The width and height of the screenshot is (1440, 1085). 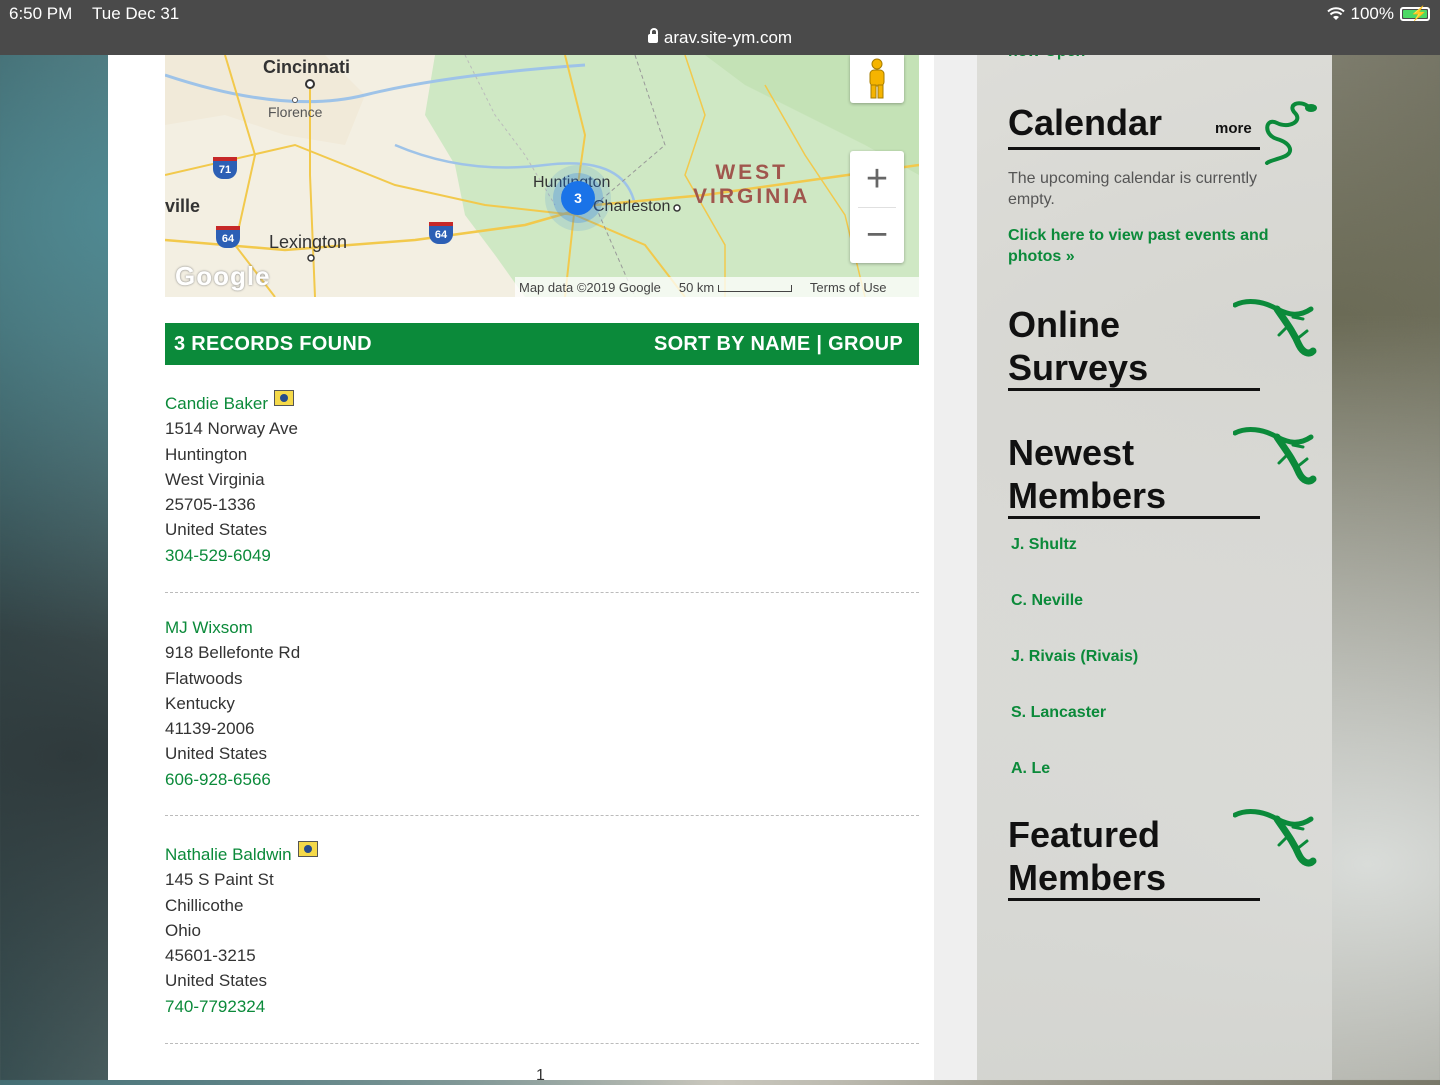 What do you see at coordinates (540, 1076) in the screenshot?
I see `pagination-page: 1` at bounding box center [540, 1076].